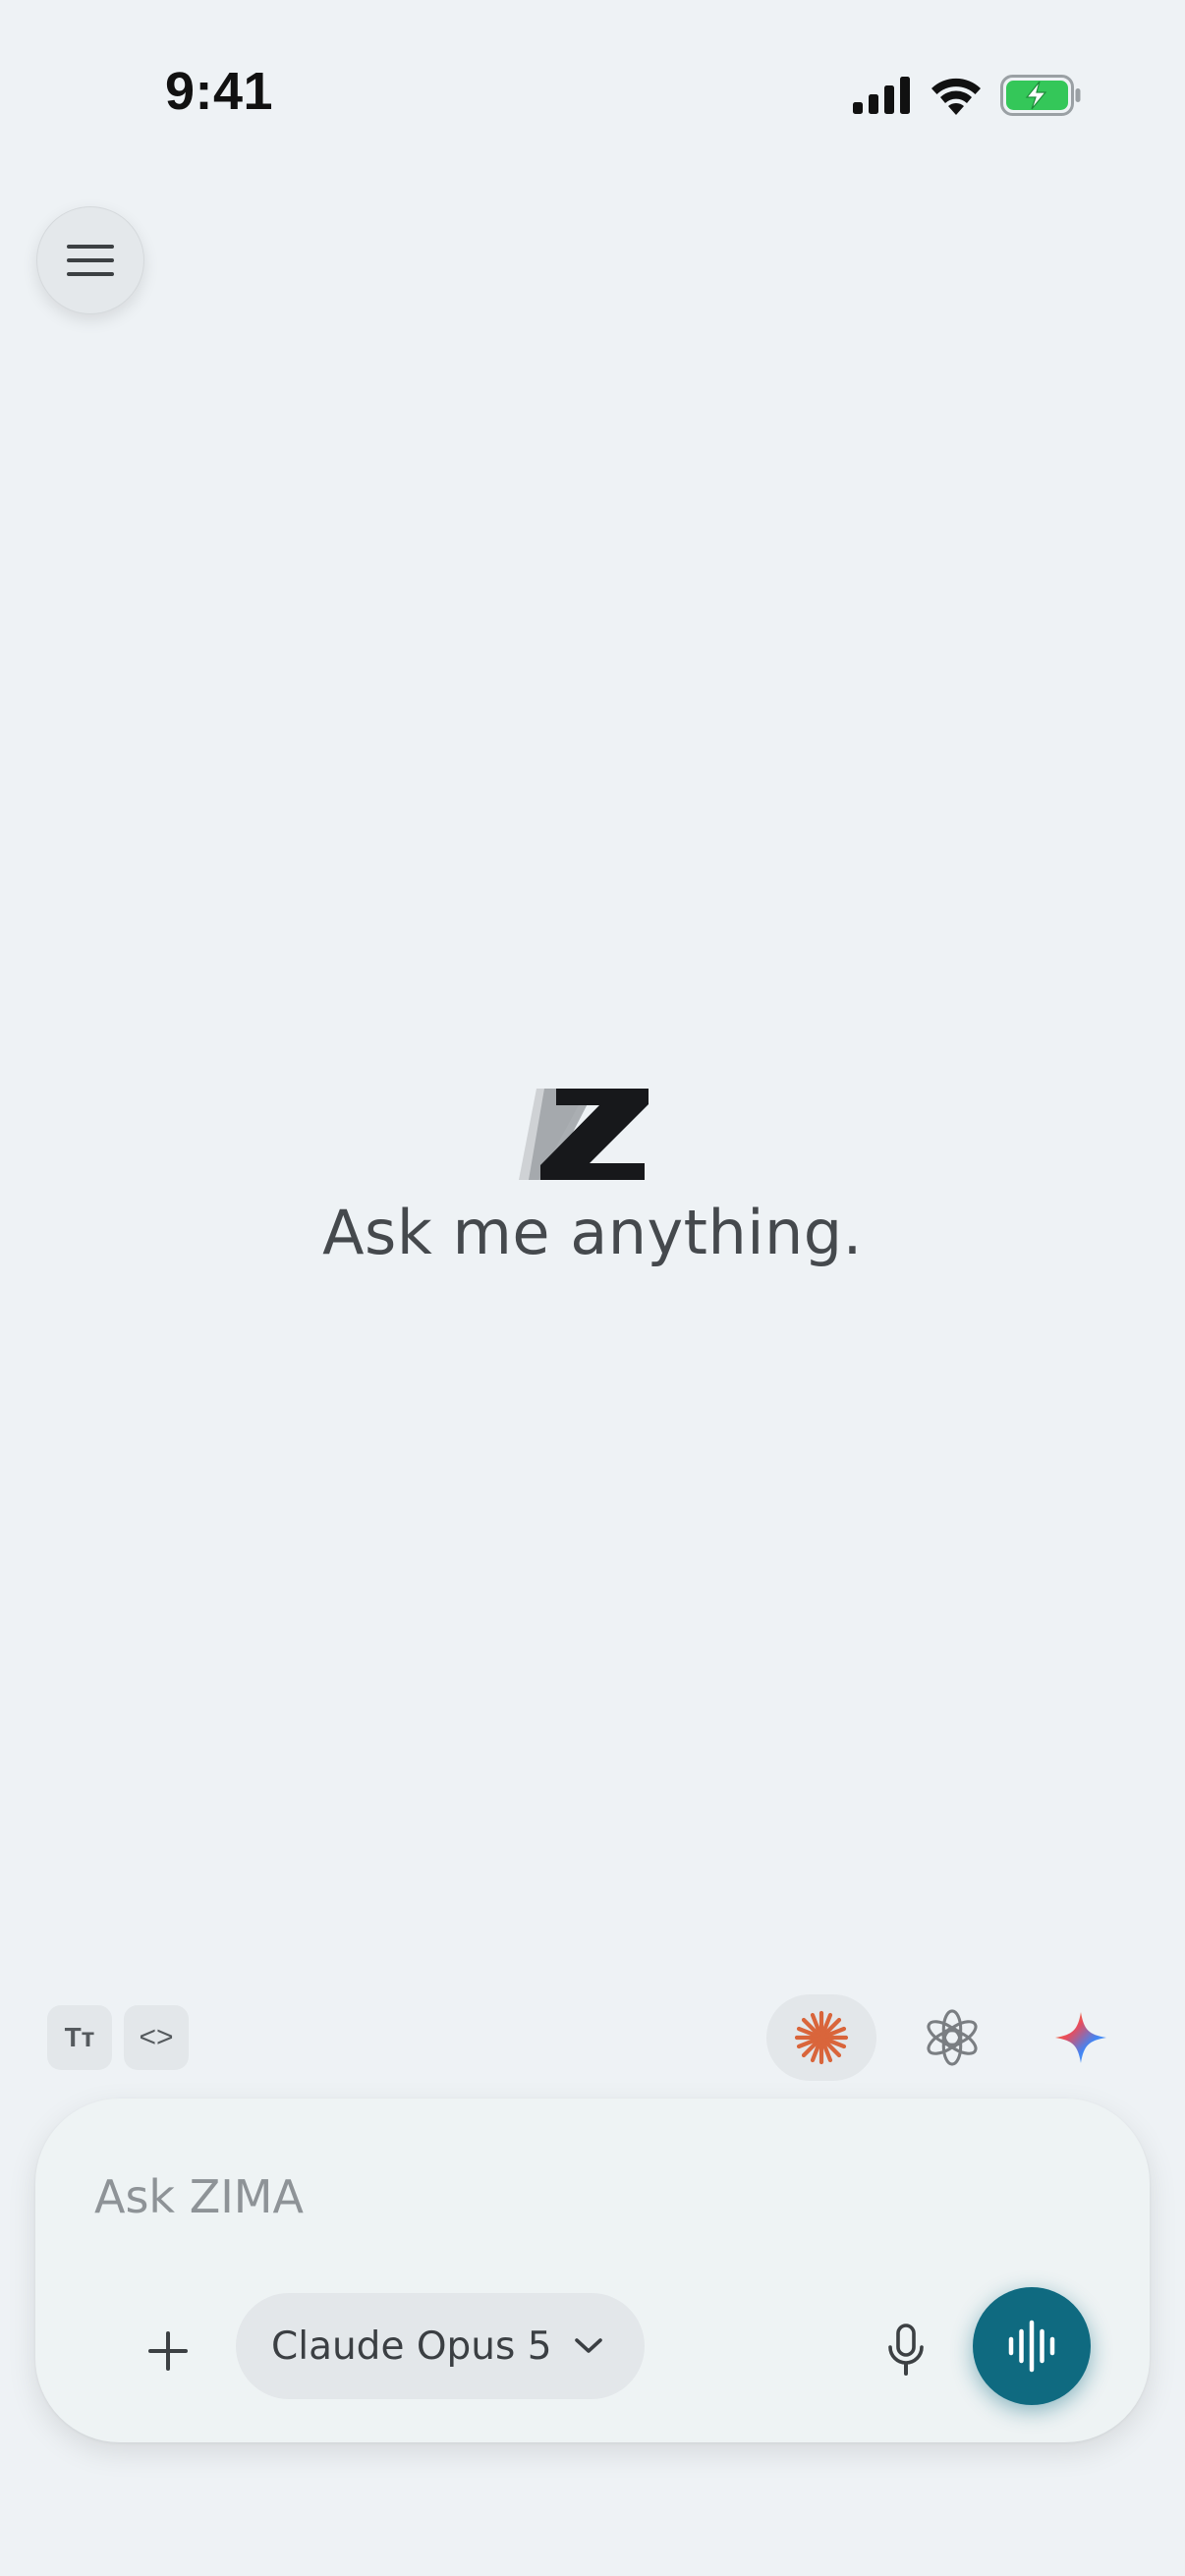 The height and width of the screenshot is (2576, 1185). Describe the element at coordinates (588, 2345) in the screenshot. I see `chevron-down-icon` at that location.